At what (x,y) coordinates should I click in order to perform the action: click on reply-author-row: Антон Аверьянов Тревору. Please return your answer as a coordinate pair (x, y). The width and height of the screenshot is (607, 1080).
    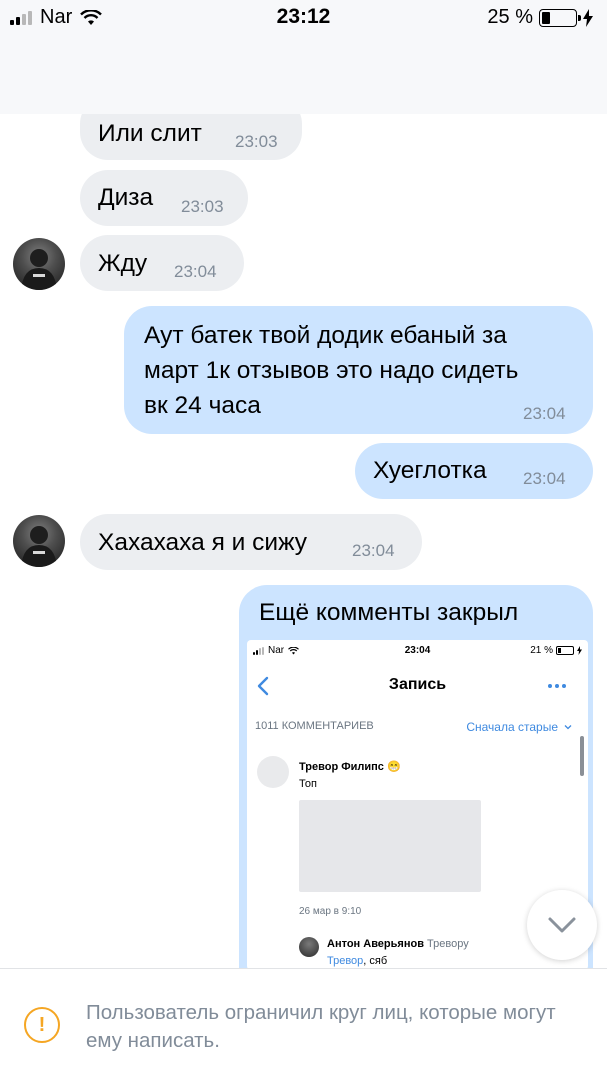
    Looking at the image, I should click on (398, 944).